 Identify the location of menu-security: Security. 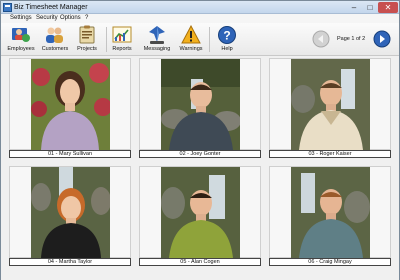
(47, 18).